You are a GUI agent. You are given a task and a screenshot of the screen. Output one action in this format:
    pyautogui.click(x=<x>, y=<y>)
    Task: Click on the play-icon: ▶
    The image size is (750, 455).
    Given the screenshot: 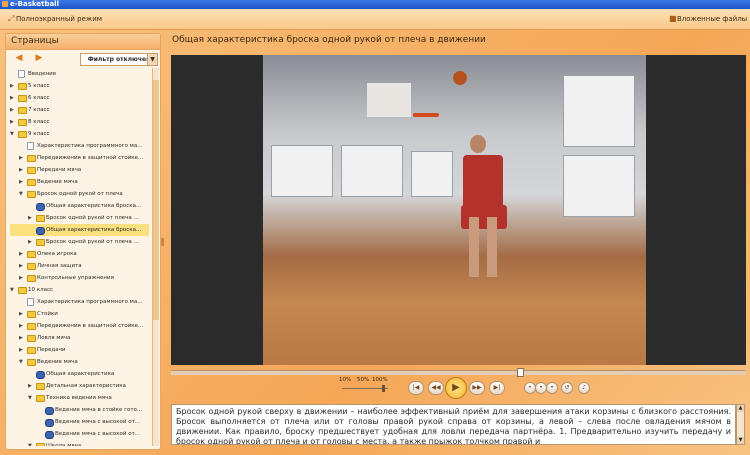 What is the action you would take?
    pyautogui.click(x=456, y=387)
    